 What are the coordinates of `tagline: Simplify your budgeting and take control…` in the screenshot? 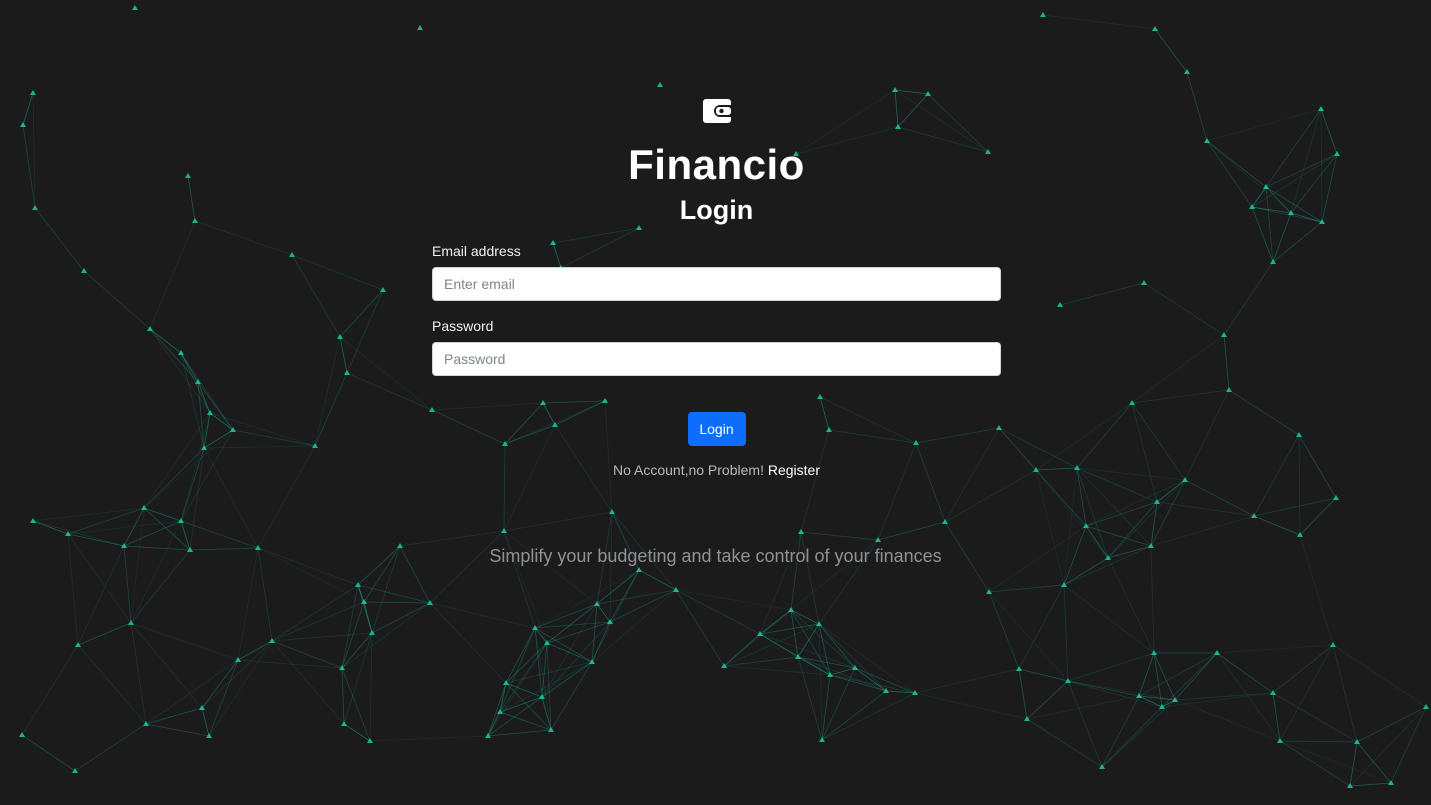 It's located at (715, 556).